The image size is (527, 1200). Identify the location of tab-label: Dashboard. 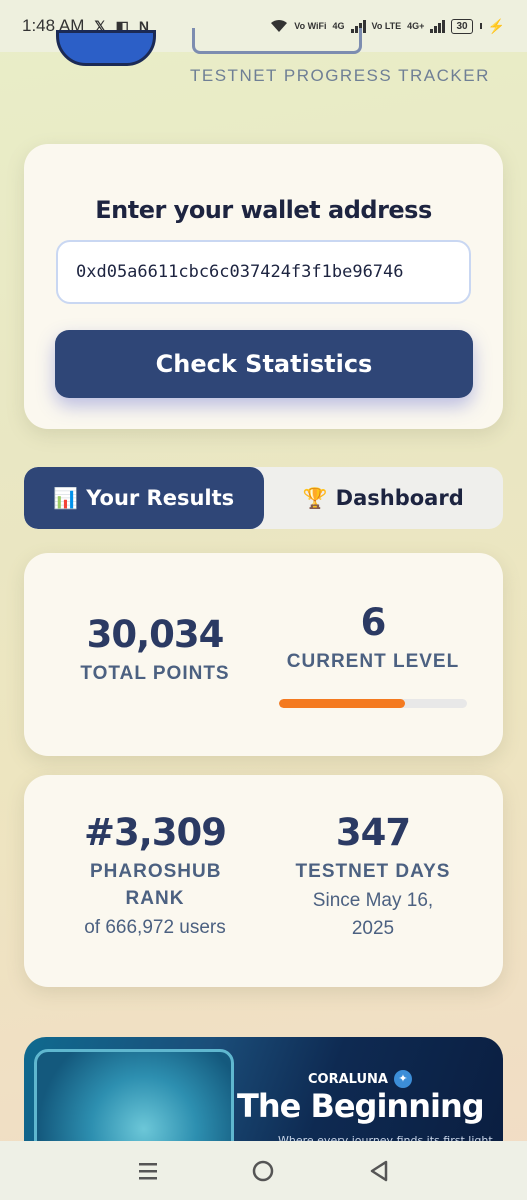
(399, 498).